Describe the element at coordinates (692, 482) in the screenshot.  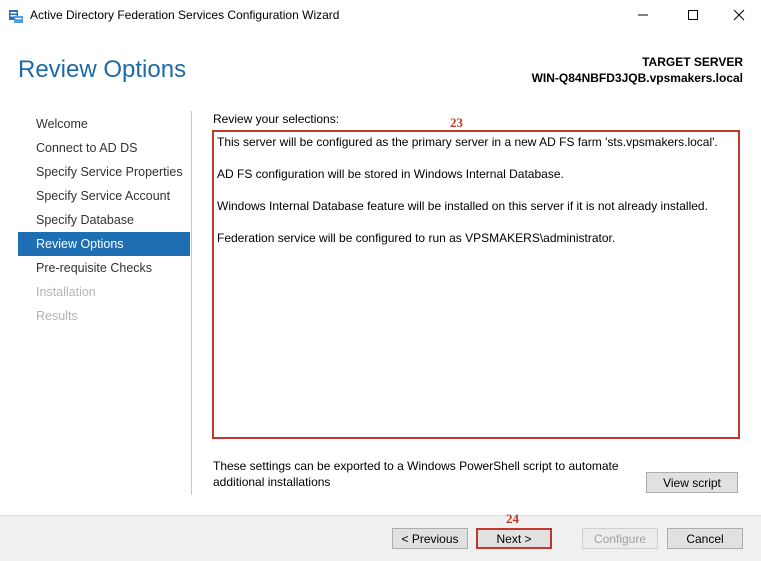
I see `view-script-button: View script` at that location.